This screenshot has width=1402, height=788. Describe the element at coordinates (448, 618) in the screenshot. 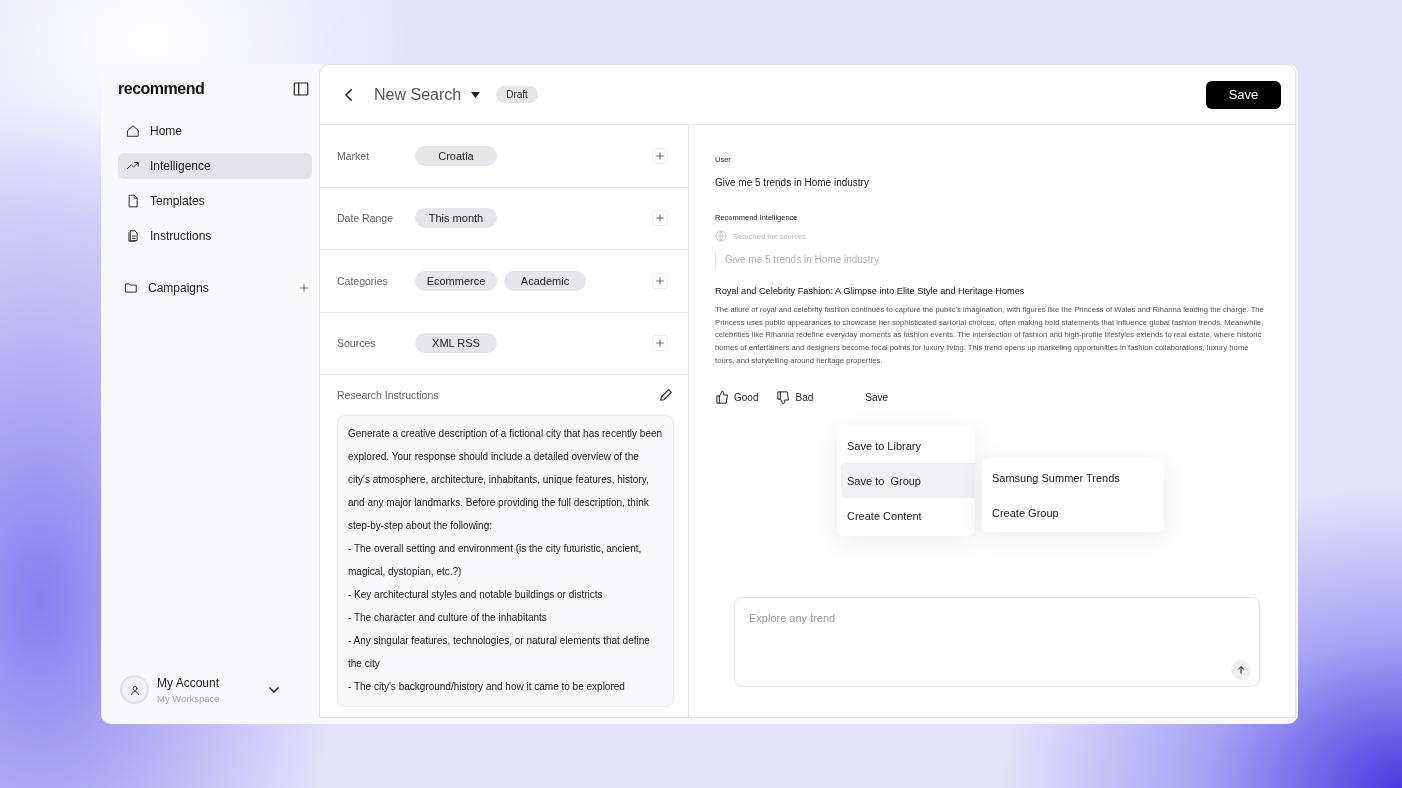

I see `instruction-text: - The character and culture of the inhabitants` at that location.